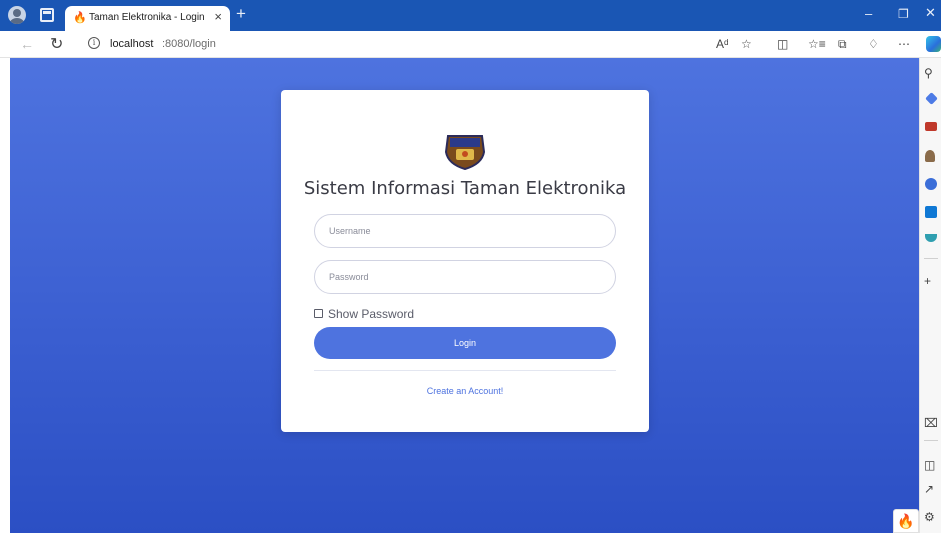  What do you see at coordinates (931, 126) in the screenshot?
I see `toolbox-icon` at bounding box center [931, 126].